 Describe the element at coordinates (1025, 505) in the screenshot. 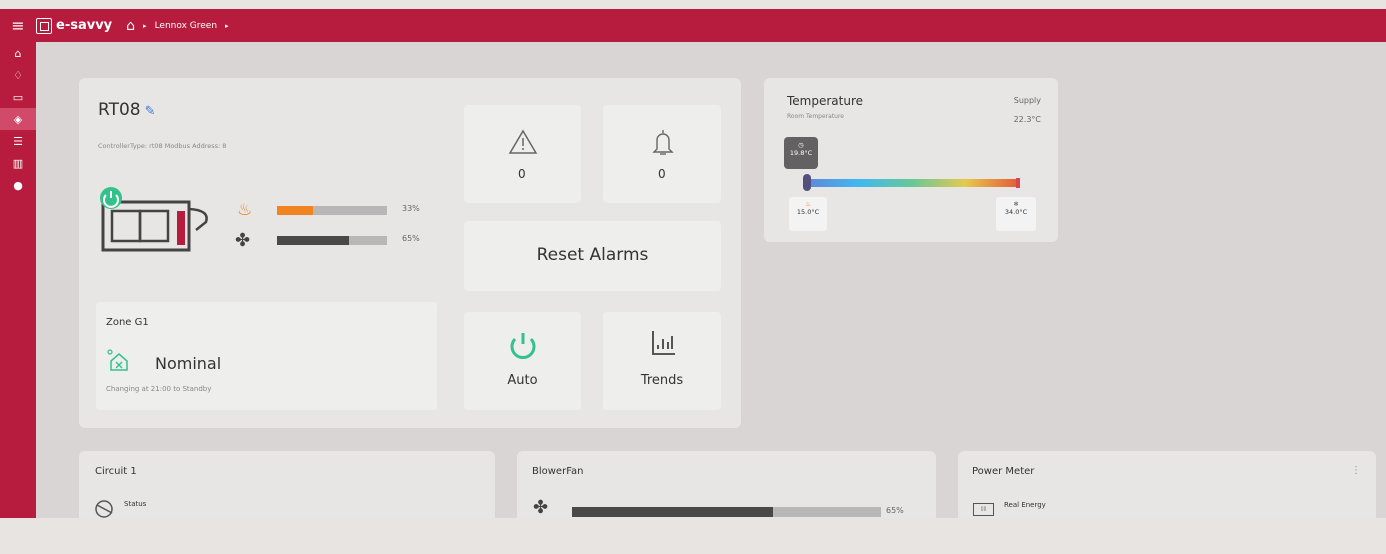

I see `real-energy-label: Real Energy` at that location.